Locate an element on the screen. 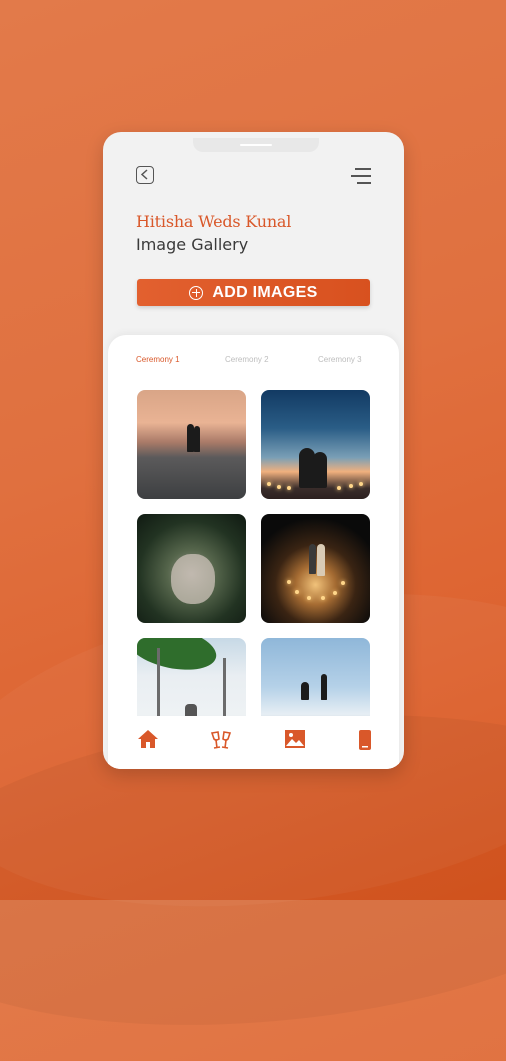  ceremony-tabs: Ceremony 1 Ceremony 2 Ceremony 3 is located at coordinates (253, 362).